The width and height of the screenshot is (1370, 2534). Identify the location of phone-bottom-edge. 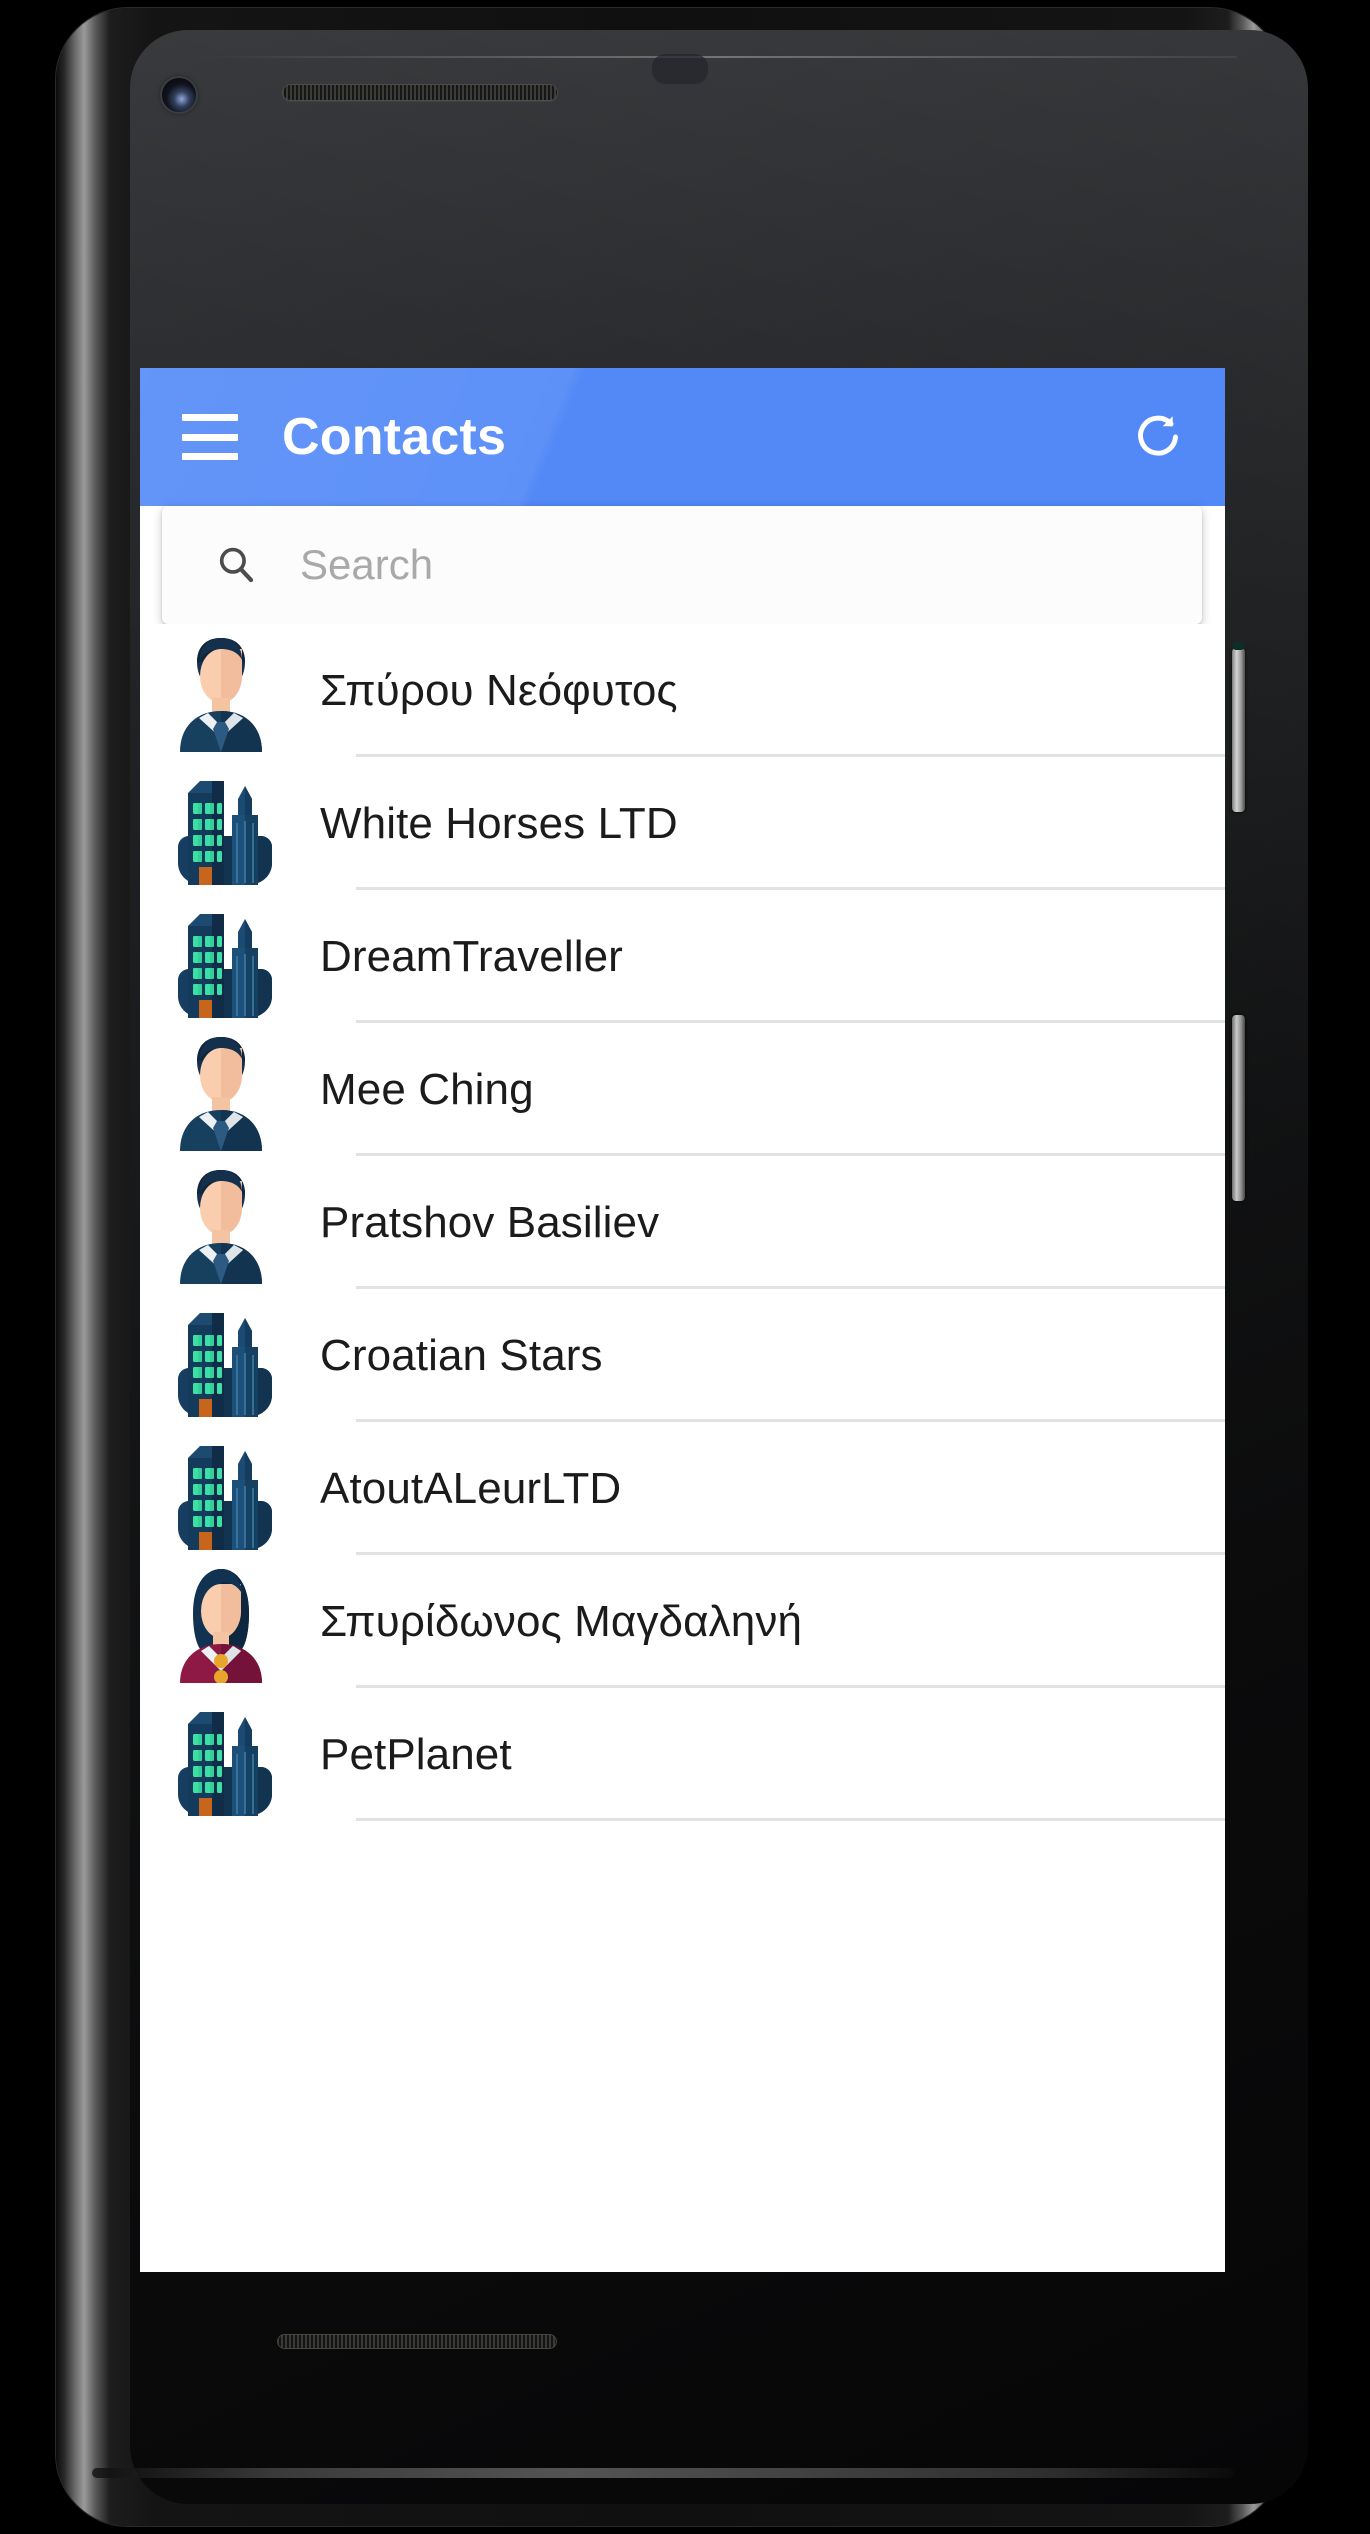
(663, 2473).